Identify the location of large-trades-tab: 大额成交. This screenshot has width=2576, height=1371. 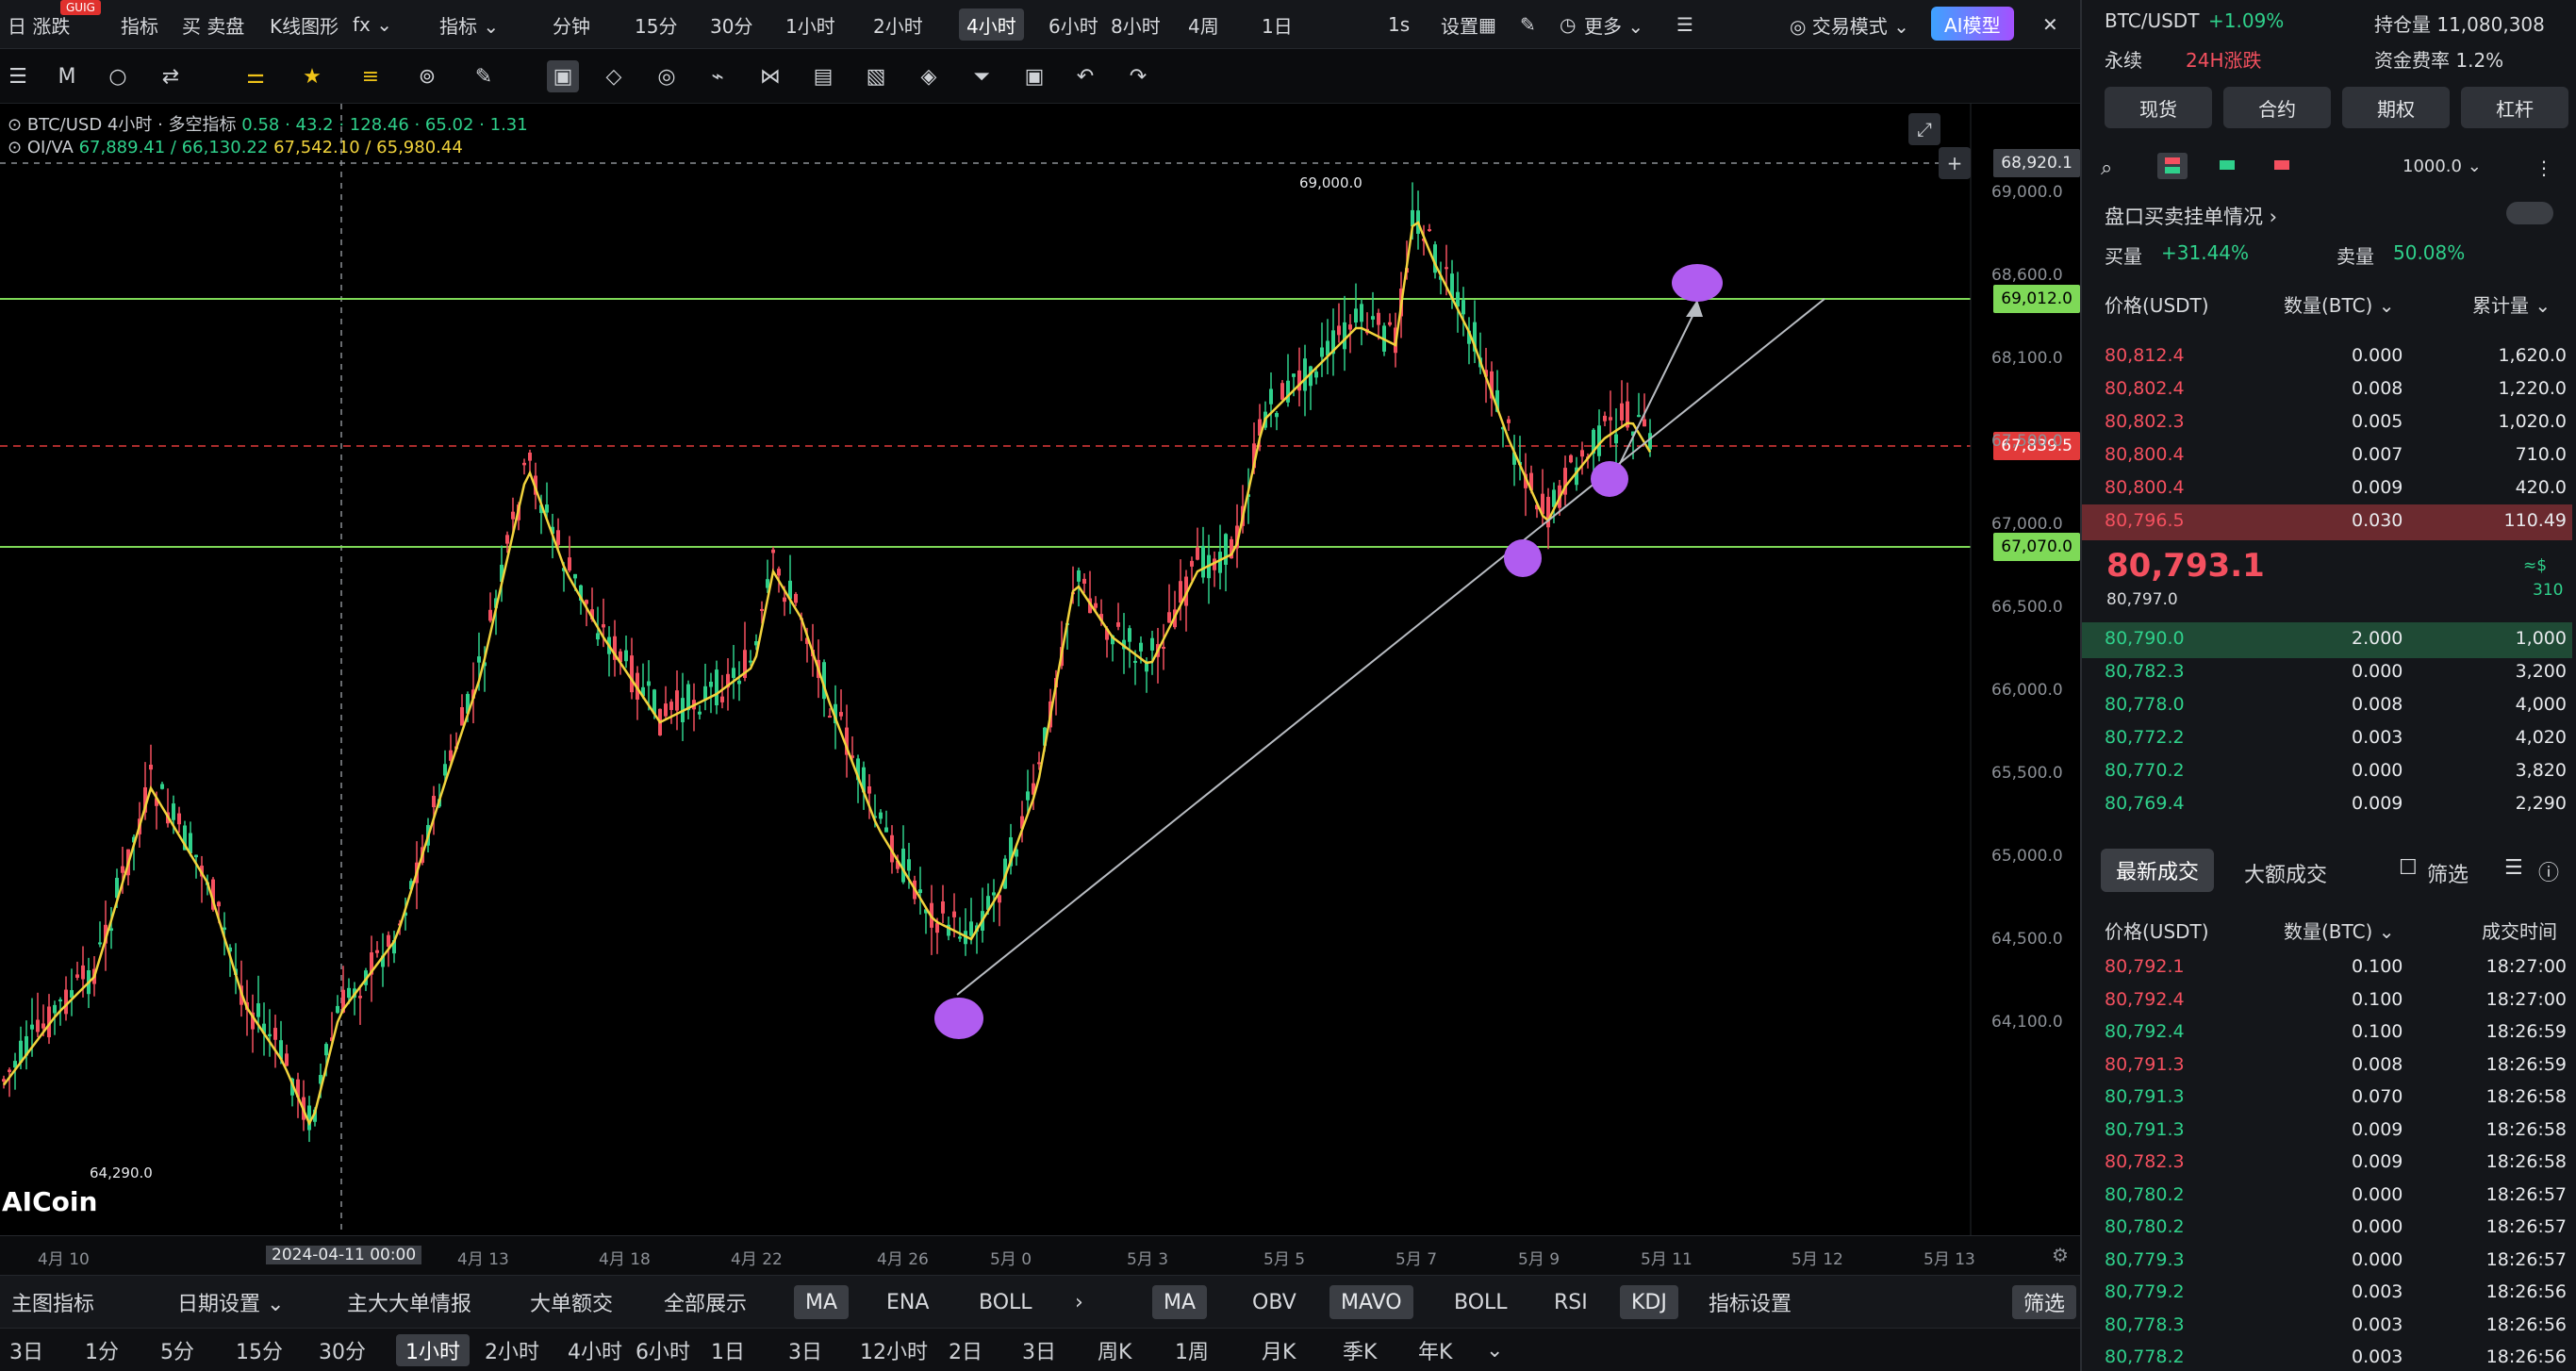
(2285, 873).